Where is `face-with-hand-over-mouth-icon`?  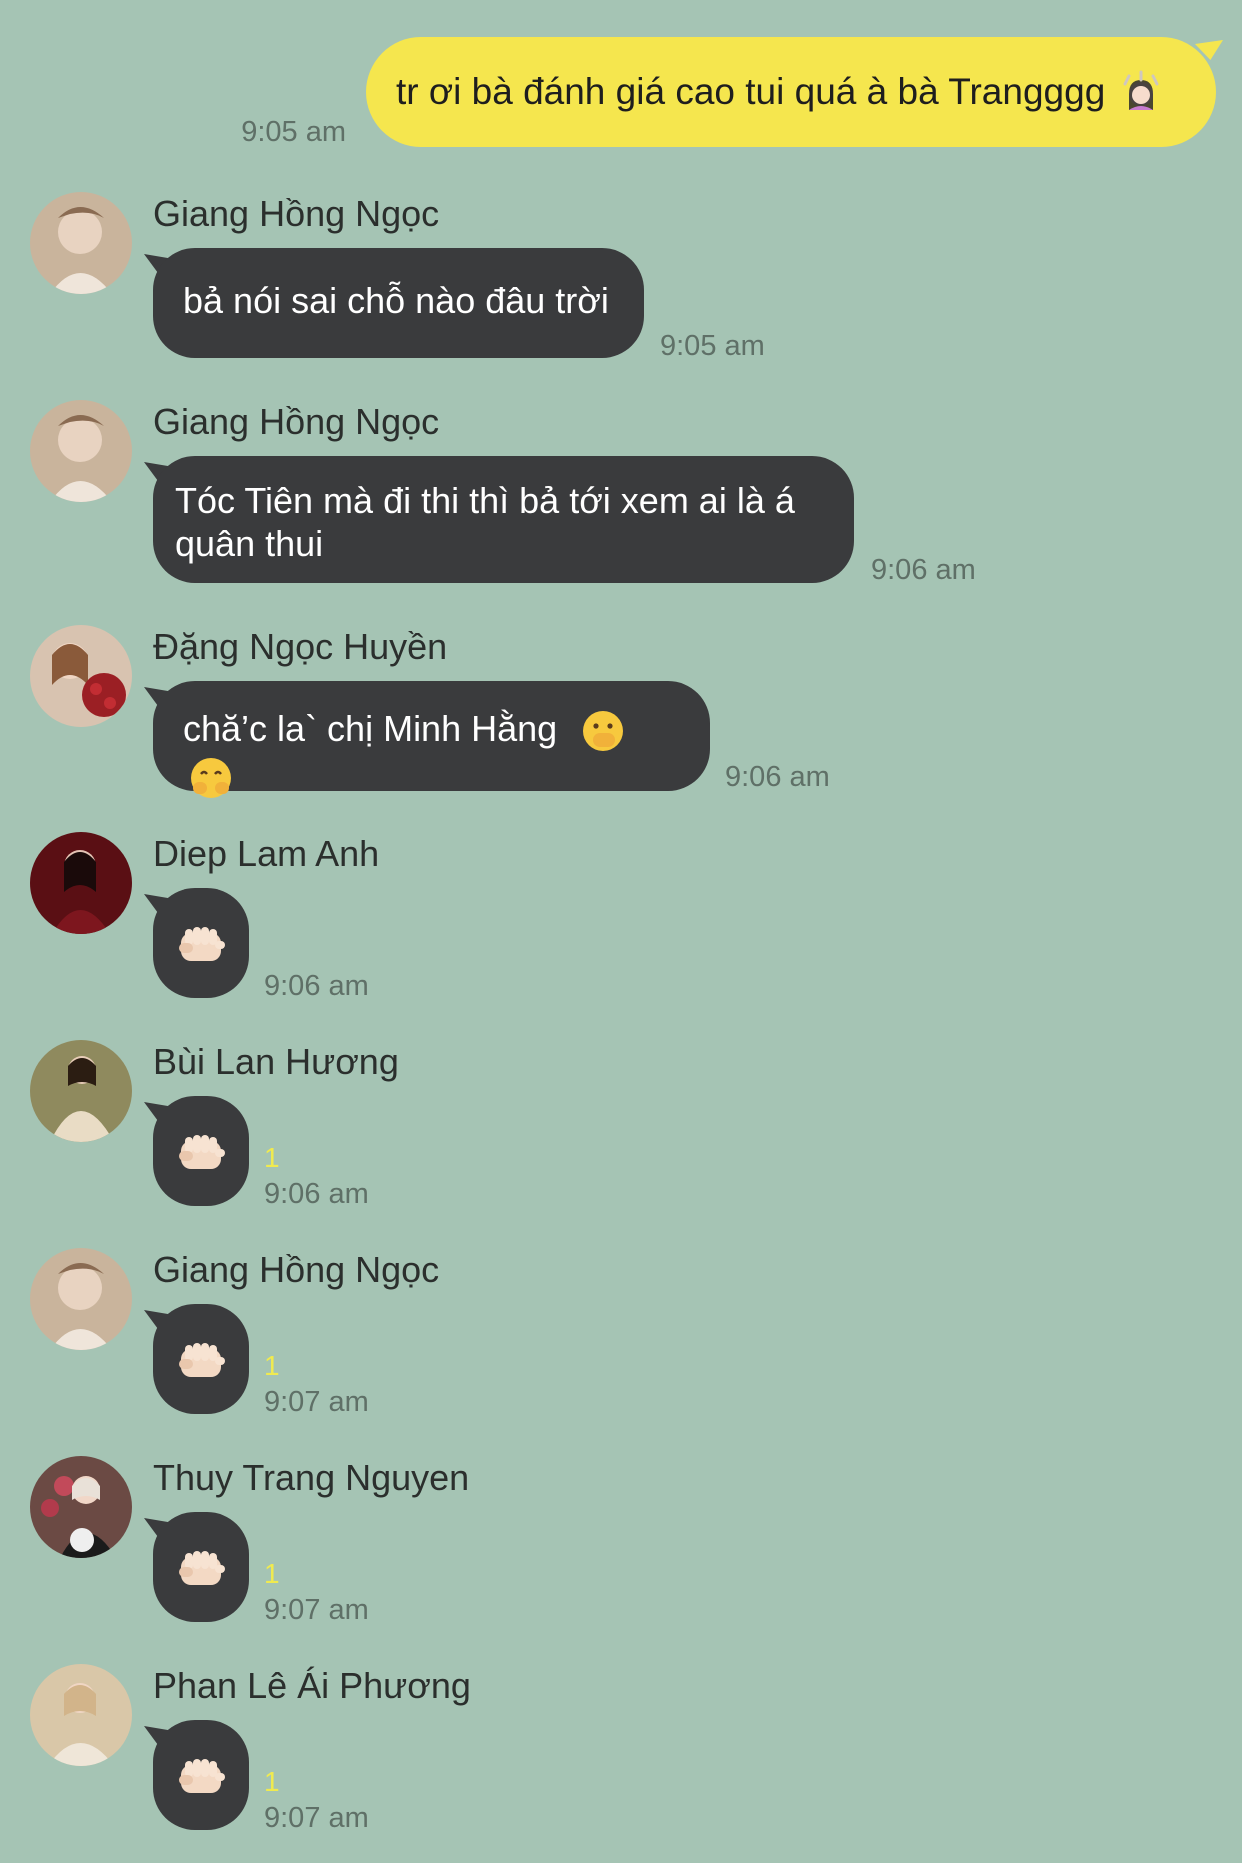 face-with-hand-over-mouth-icon is located at coordinates (603, 731).